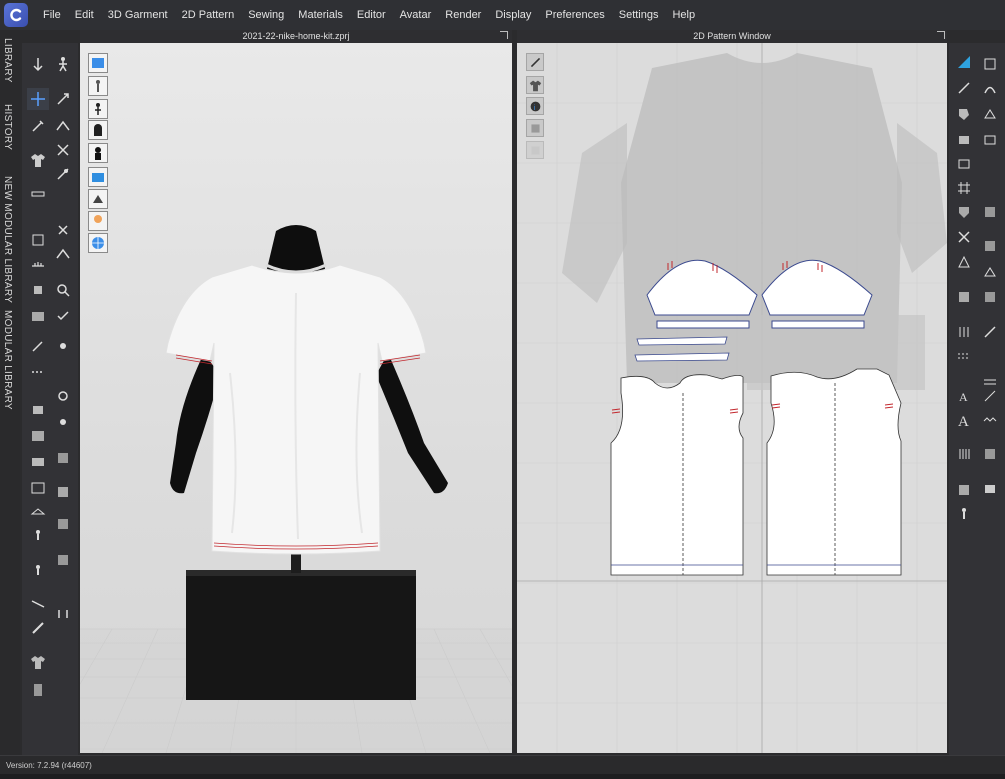  Describe the element at coordinates (964, 62) in the screenshot. I see `2d-transform-tool-icon` at that location.